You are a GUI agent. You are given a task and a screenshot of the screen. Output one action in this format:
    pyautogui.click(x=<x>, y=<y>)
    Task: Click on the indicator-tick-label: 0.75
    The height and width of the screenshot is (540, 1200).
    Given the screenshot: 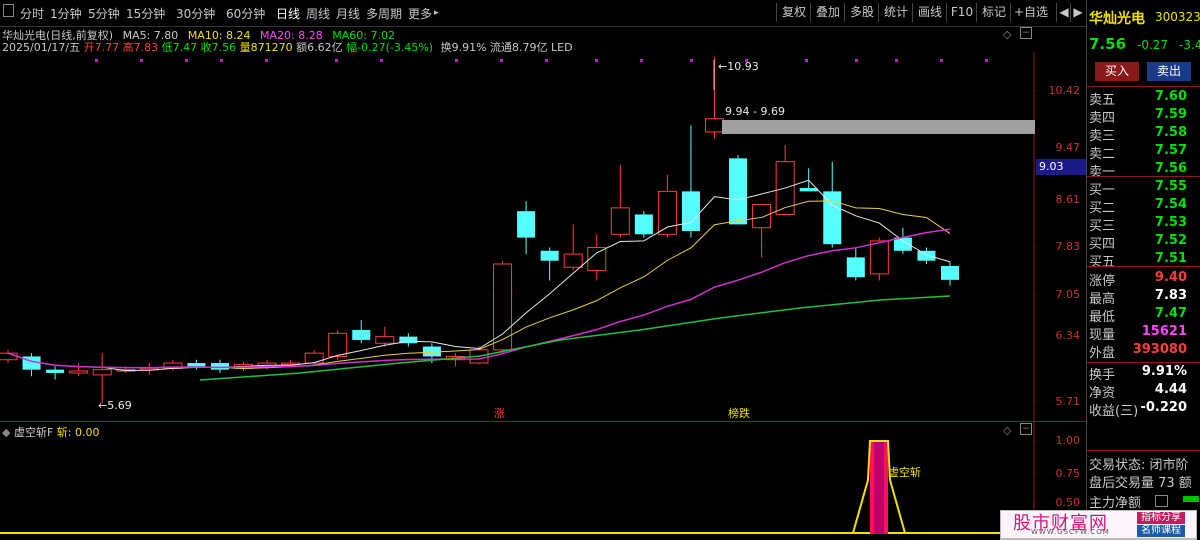 What is the action you would take?
    pyautogui.click(x=1068, y=473)
    